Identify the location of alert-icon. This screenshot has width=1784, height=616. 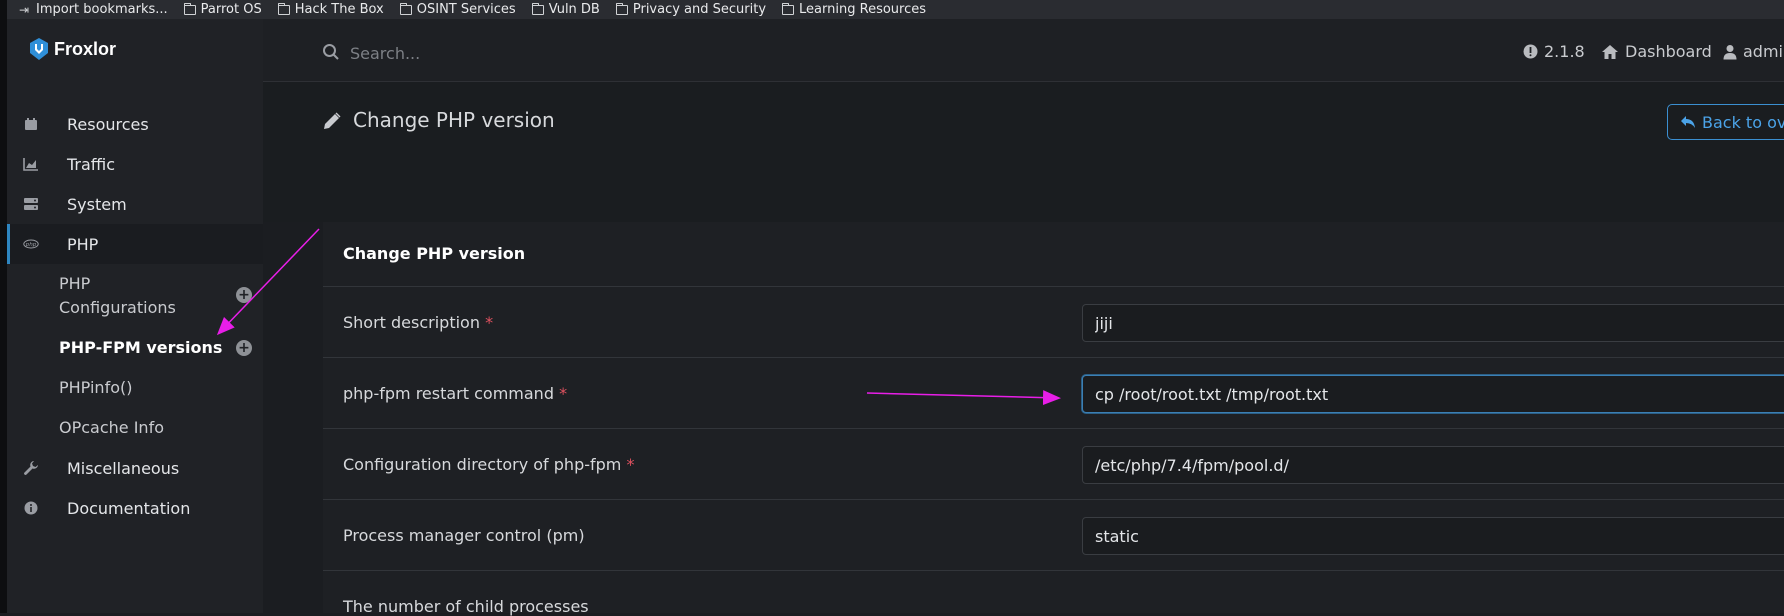
(1530, 51).